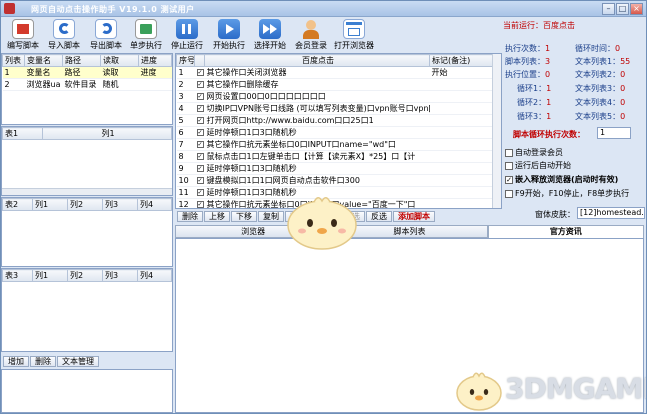  I want to click on col-header: 表1, so click(22, 133).